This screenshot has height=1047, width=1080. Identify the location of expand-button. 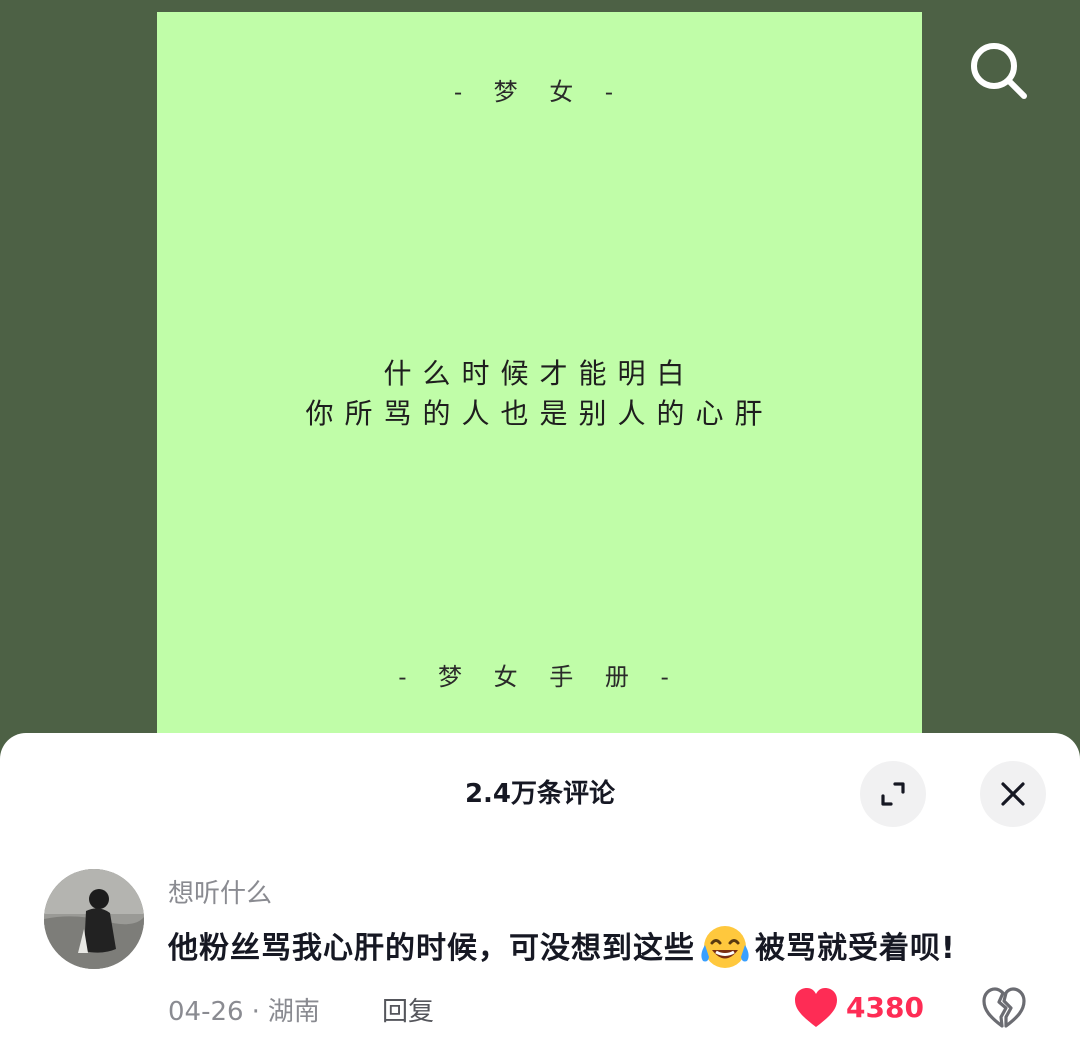
(893, 794).